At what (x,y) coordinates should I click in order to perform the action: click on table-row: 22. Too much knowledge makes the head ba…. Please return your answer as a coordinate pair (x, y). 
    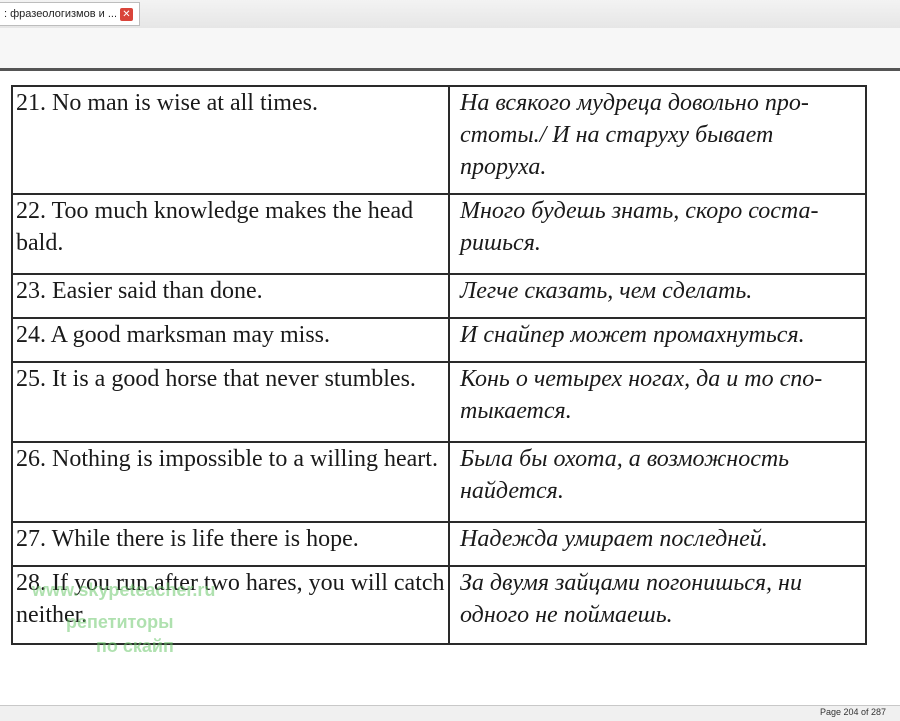
    Looking at the image, I should click on (439, 234).